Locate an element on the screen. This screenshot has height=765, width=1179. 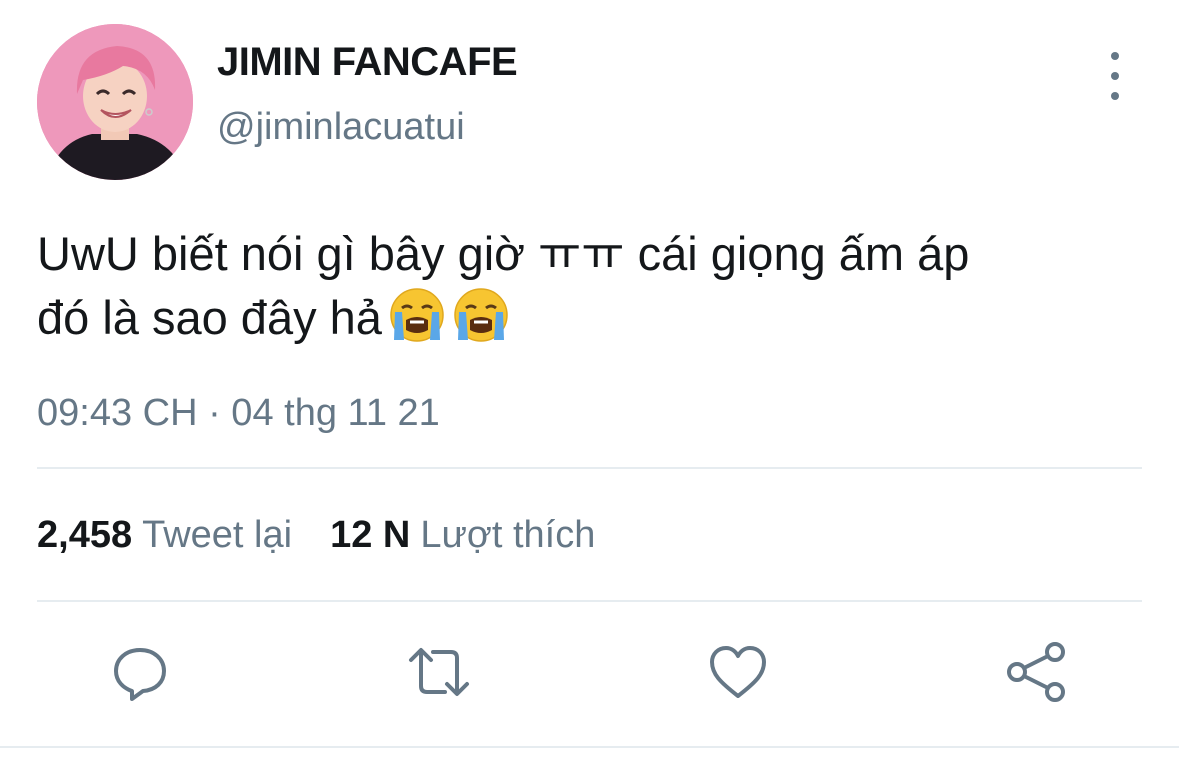
avatar is located at coordinates (115, 102).